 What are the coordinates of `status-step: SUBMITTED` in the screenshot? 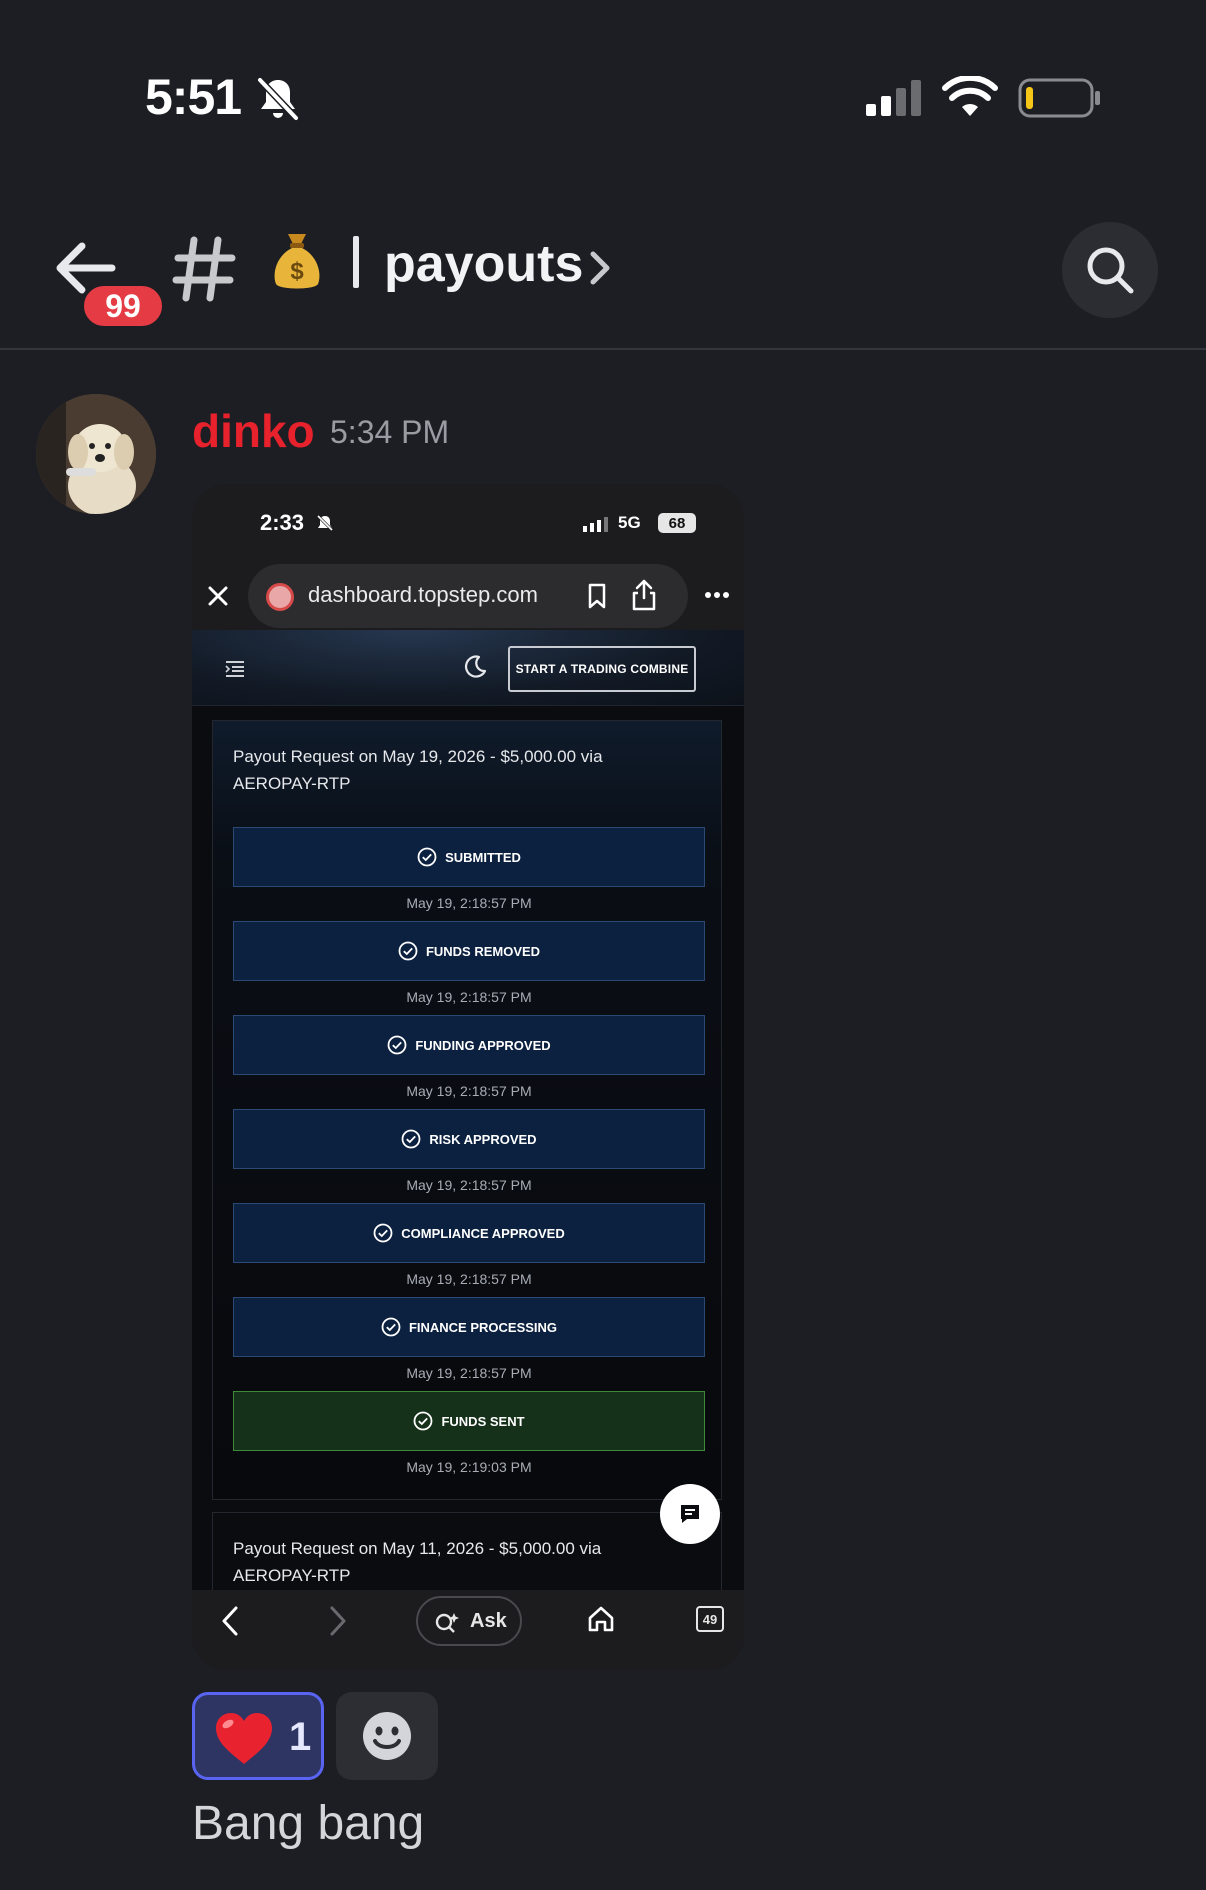 It's located at (469, 857).